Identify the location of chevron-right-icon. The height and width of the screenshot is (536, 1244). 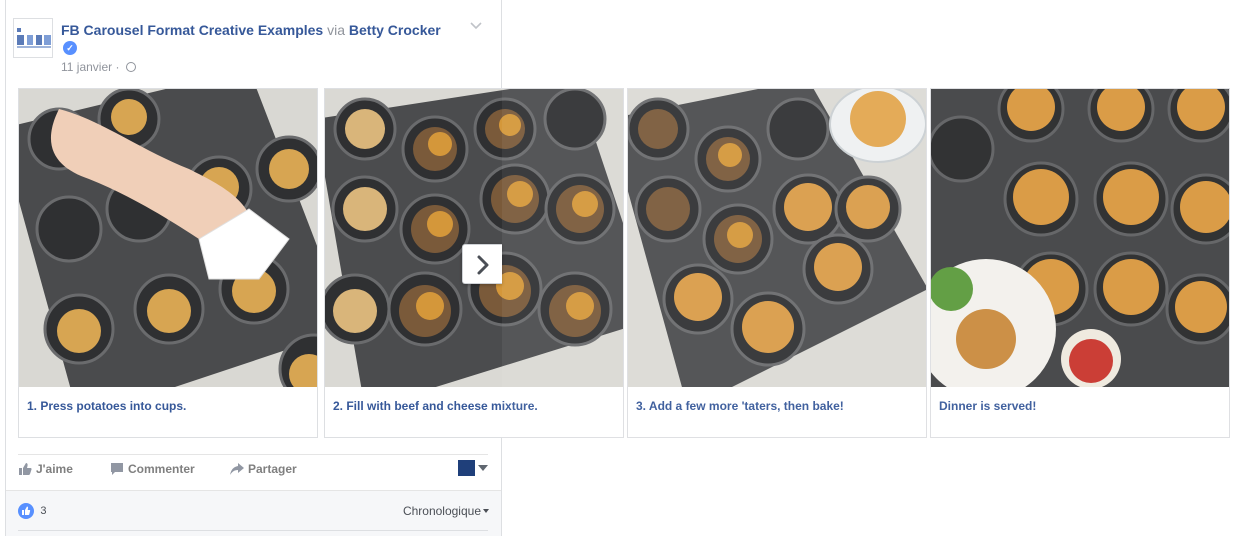
(483, 265).